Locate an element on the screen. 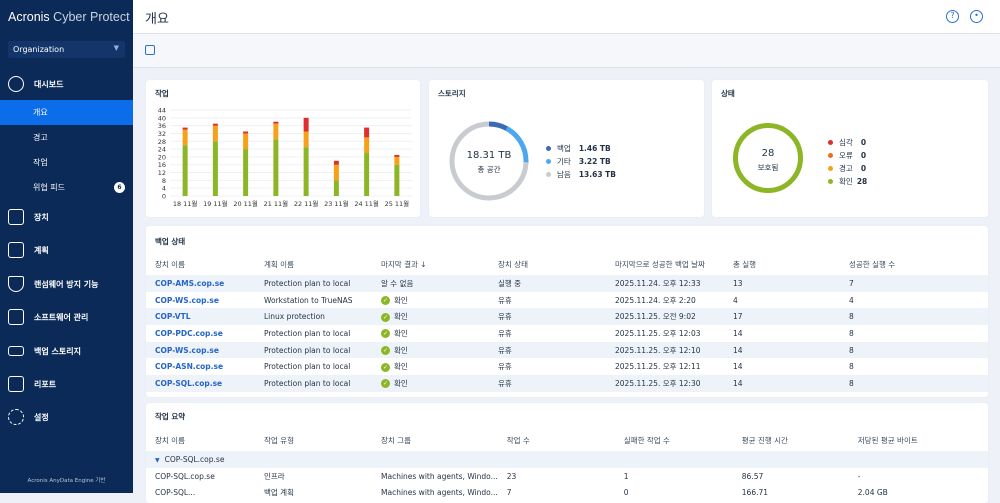 Image resolution: width=1000 pixels, height=503 pixels. group-row: ▼ COP-SQL.cop.se is located at coordinates (567, 459).